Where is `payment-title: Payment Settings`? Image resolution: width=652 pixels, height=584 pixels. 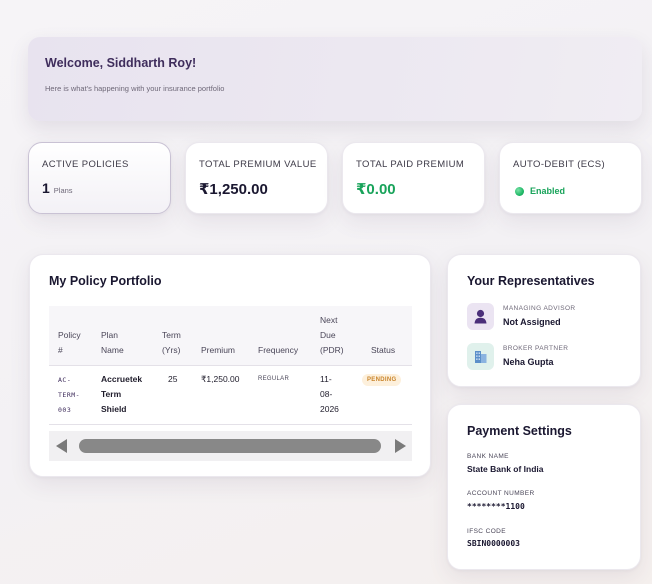 payment-title: Payment Settings is located at coordinates (519, 431).